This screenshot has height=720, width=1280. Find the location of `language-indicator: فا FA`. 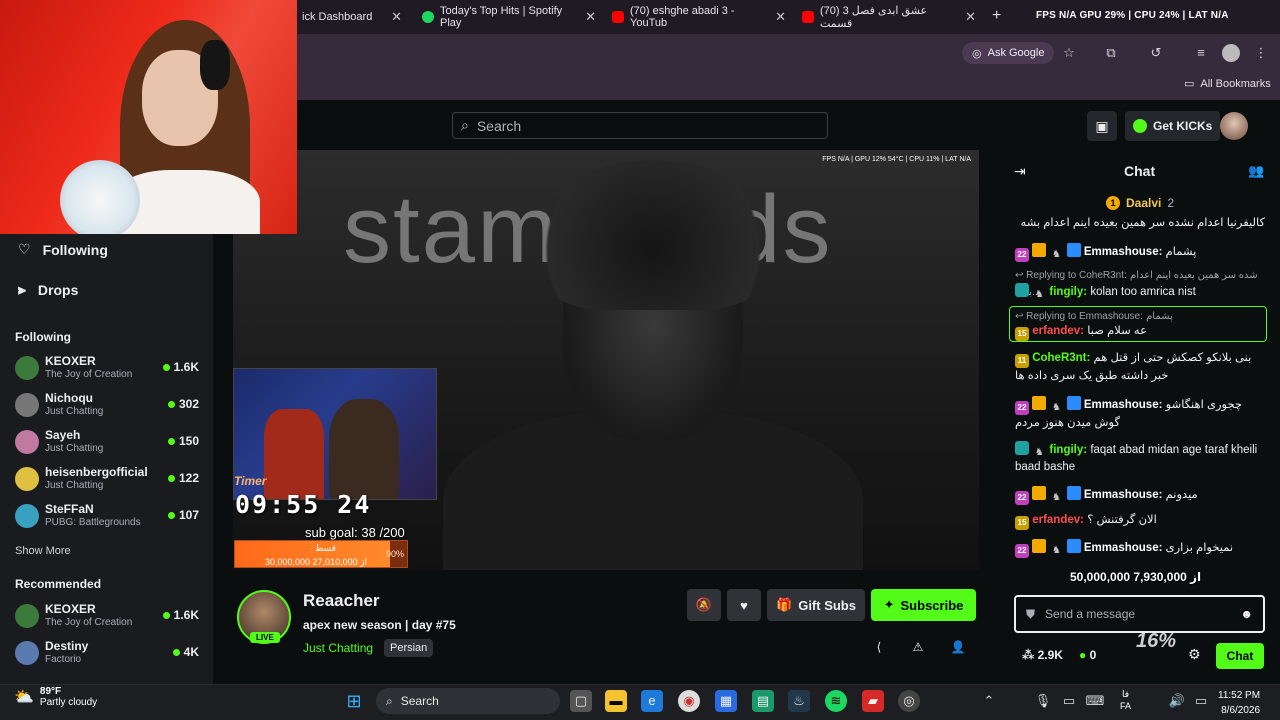

language-indicator: فا FA is located at coordinates (1125, 700).